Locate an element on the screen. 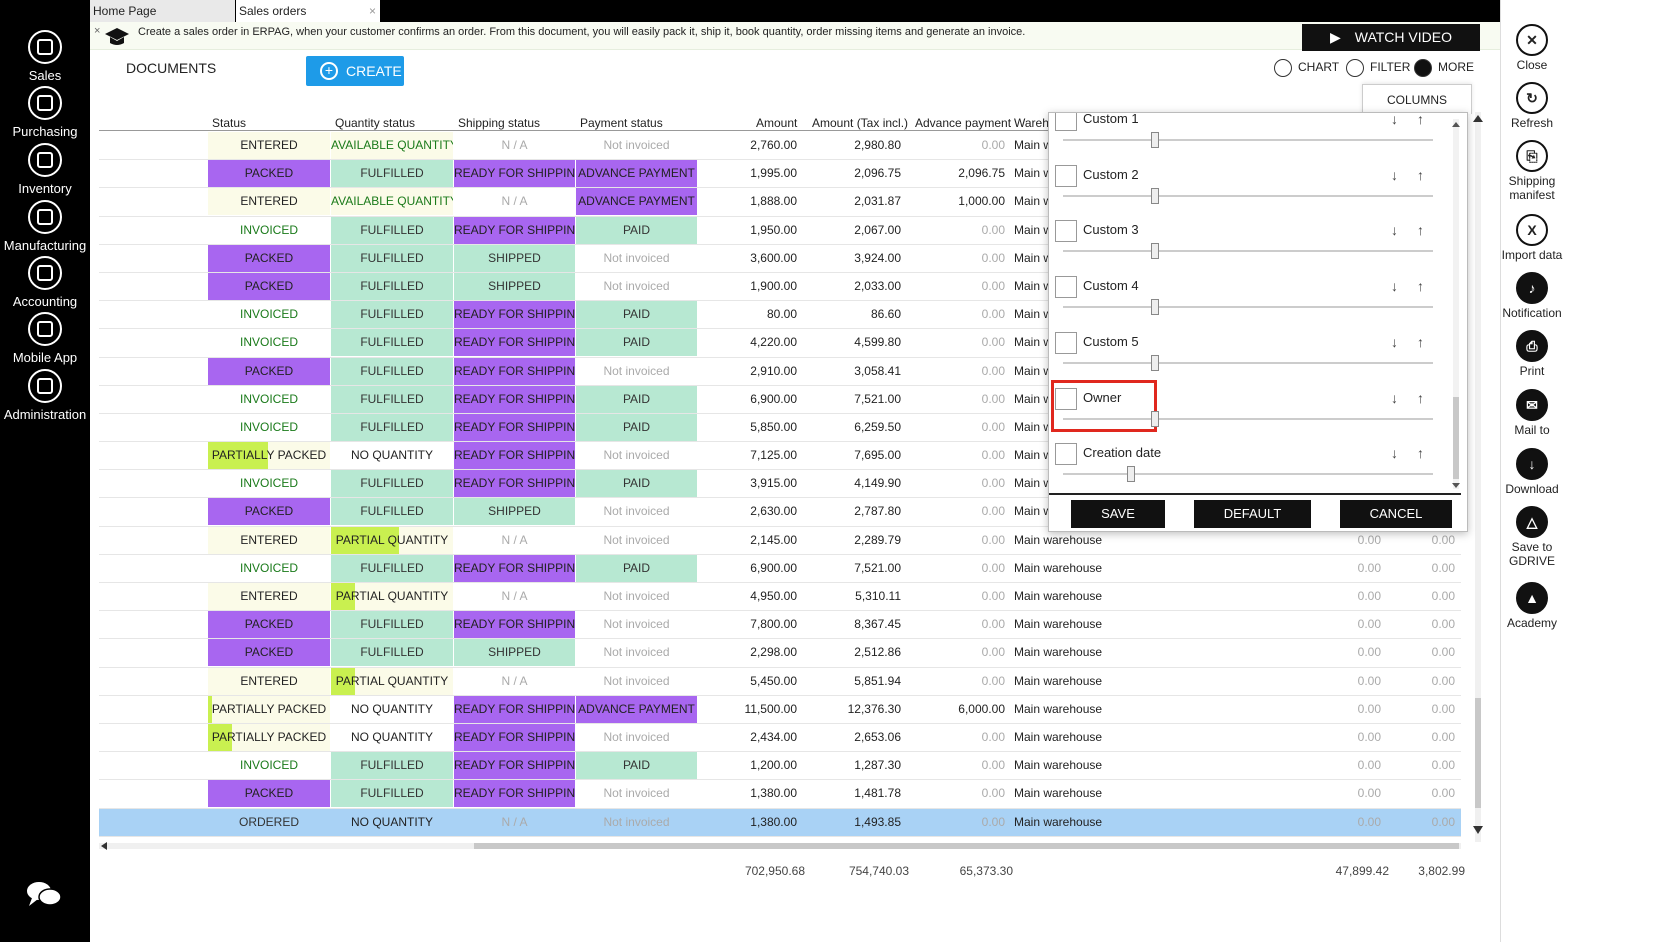  column-option-custom-3: Custom 3 ↓ ↑ is located at coordinates (1250, 246).